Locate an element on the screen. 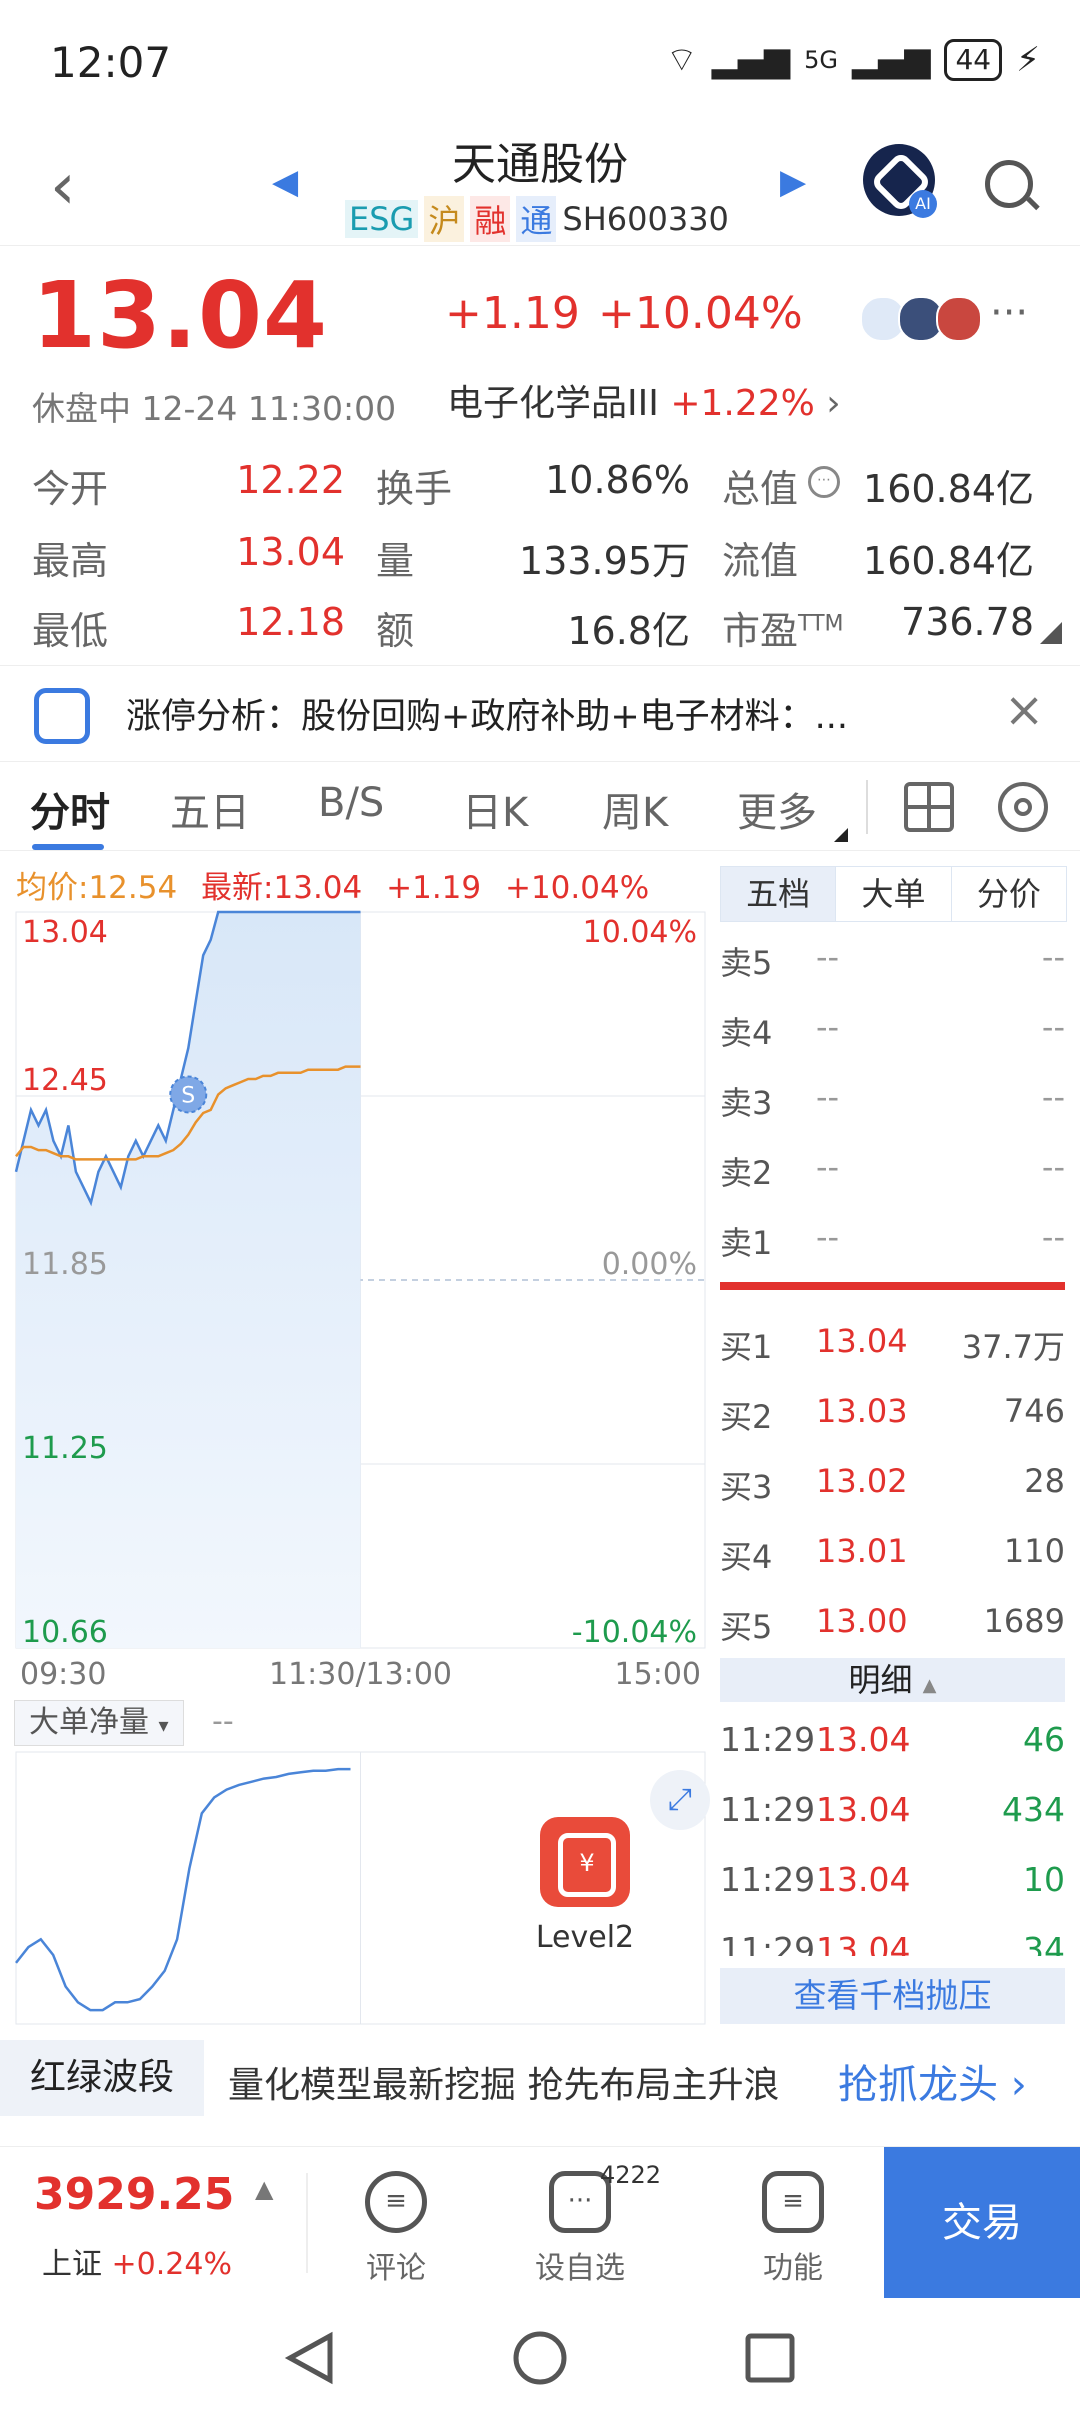  more-icon: ··· is located at coordinates (1009, 313).